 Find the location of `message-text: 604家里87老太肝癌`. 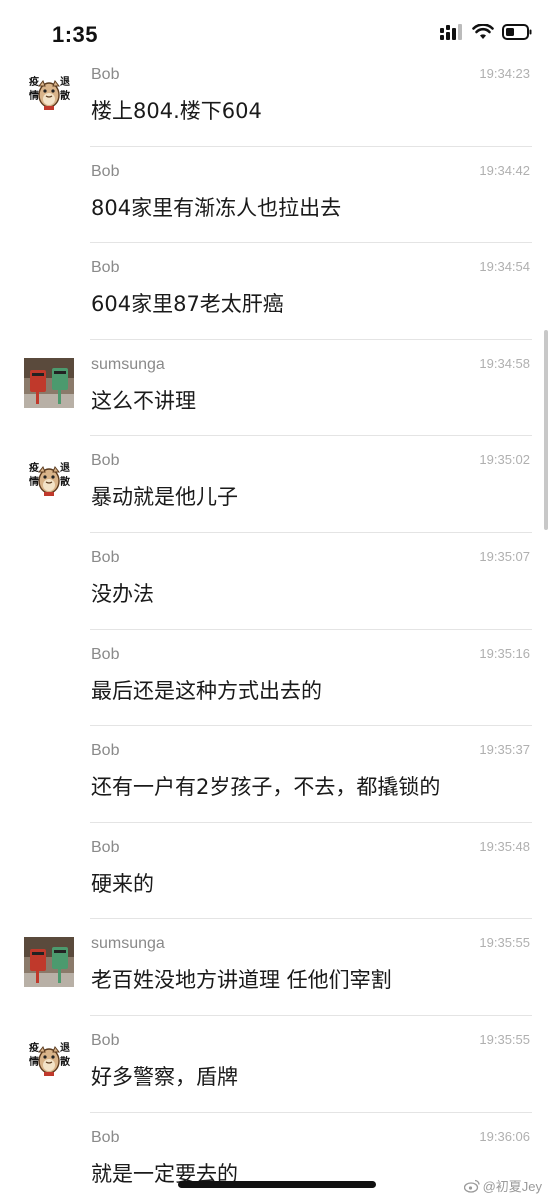

message-text: 604家里87老太肝癌 is located at coordinates (187, 304).